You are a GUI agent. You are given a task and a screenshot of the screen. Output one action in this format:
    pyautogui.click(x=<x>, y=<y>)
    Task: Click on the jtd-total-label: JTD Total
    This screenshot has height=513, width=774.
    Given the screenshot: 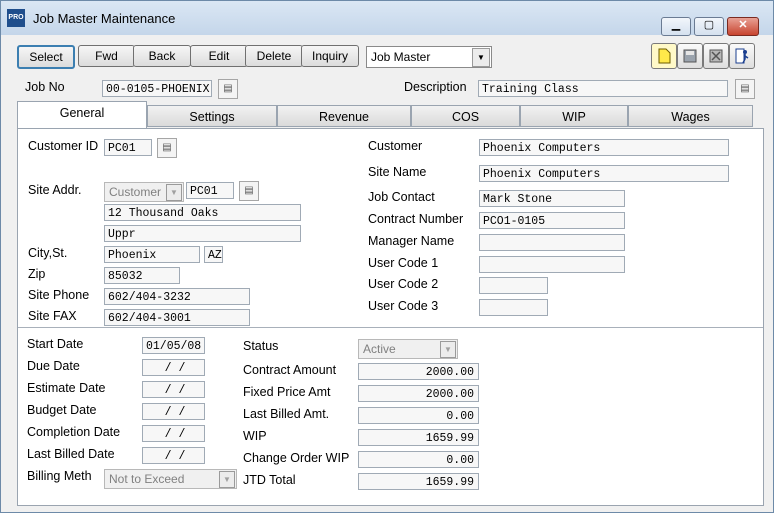 What is the action you would take?
    pyautogui.click(x=269, y=480)
    